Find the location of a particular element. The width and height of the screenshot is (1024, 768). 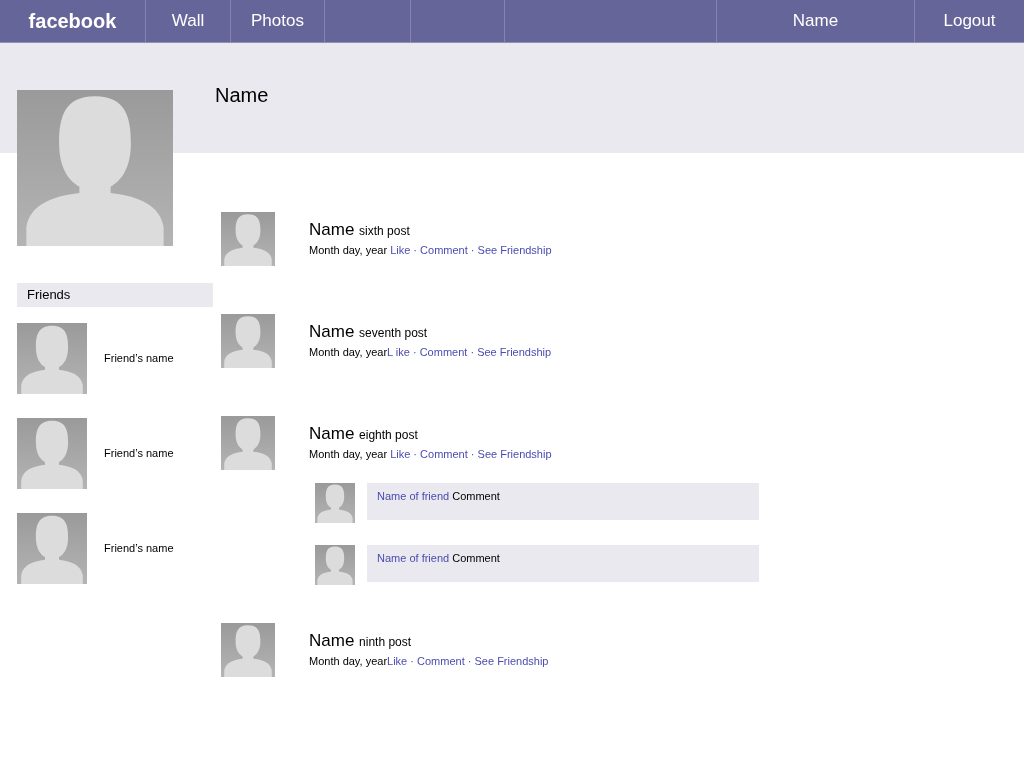

facebook-logo: facebook is located at coordinates (73, 21).